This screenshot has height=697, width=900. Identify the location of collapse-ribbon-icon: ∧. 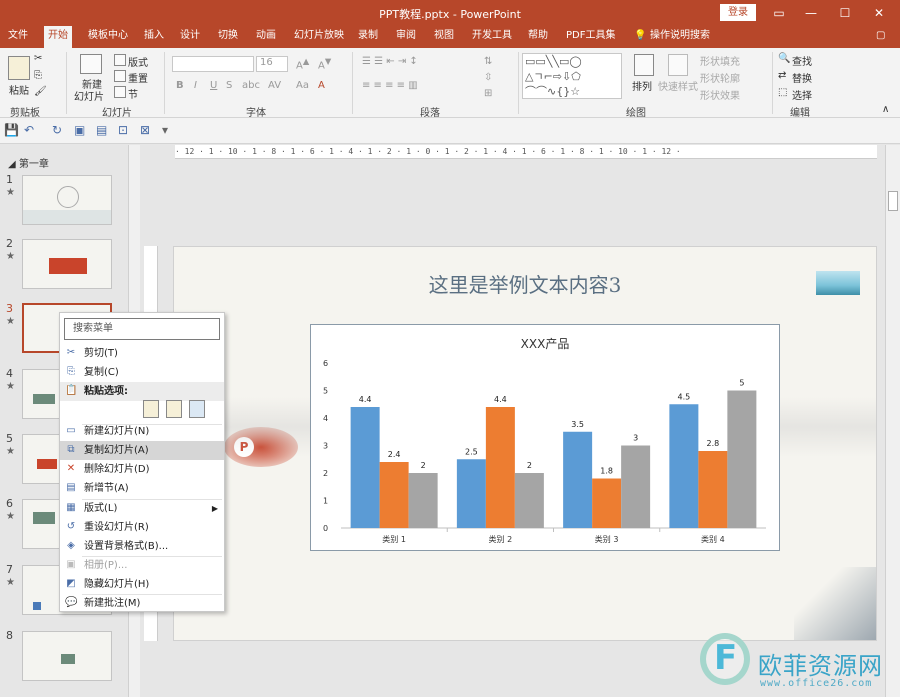
(885, 109).